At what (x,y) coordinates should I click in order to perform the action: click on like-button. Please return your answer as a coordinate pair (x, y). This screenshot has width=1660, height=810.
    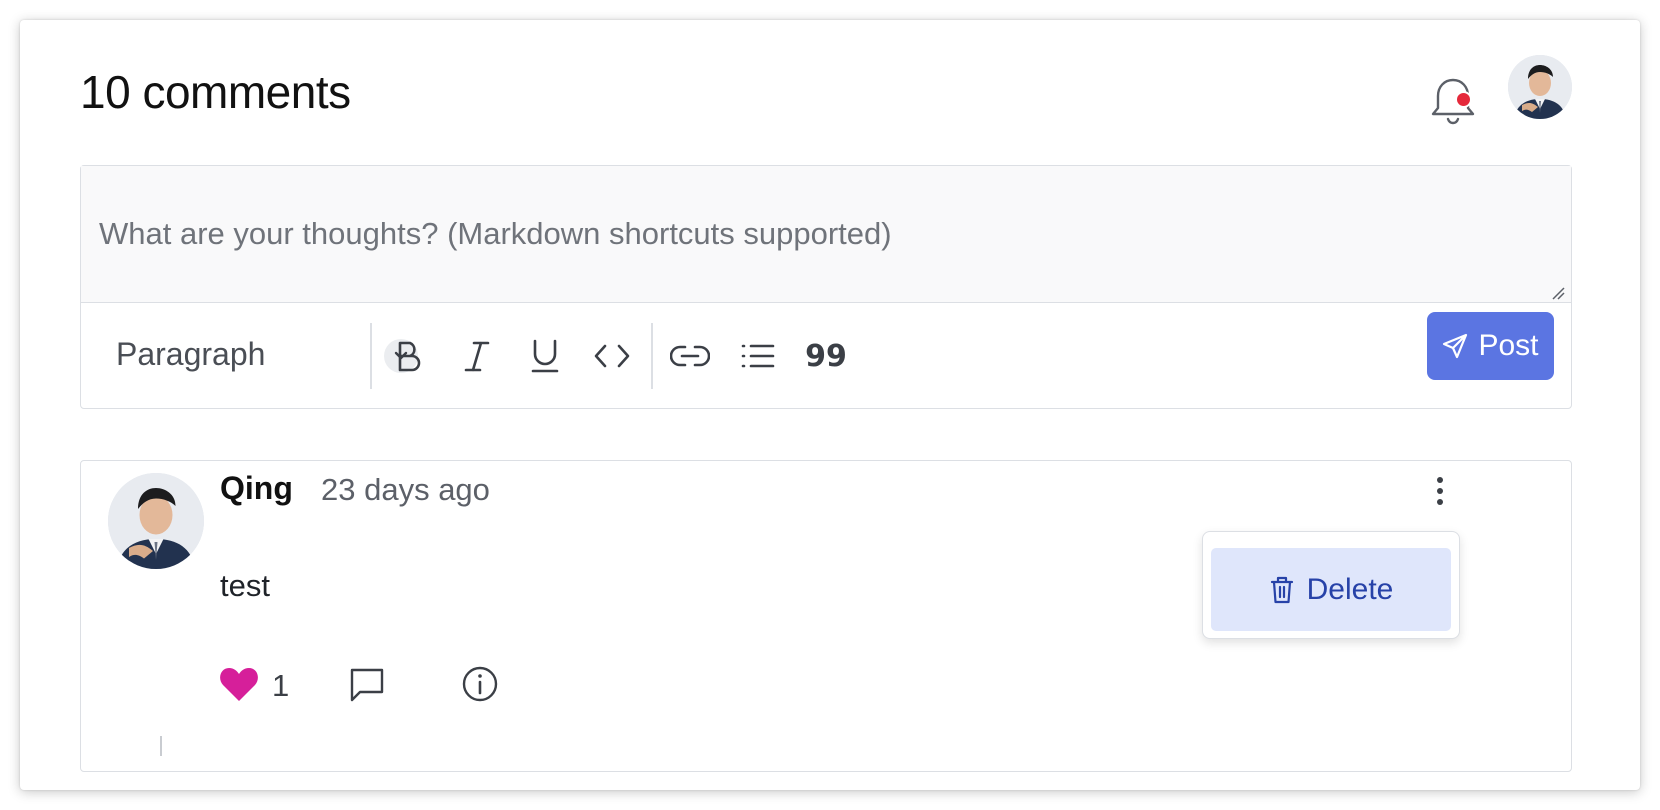
    Looking at the image, I should click on (239, 684).